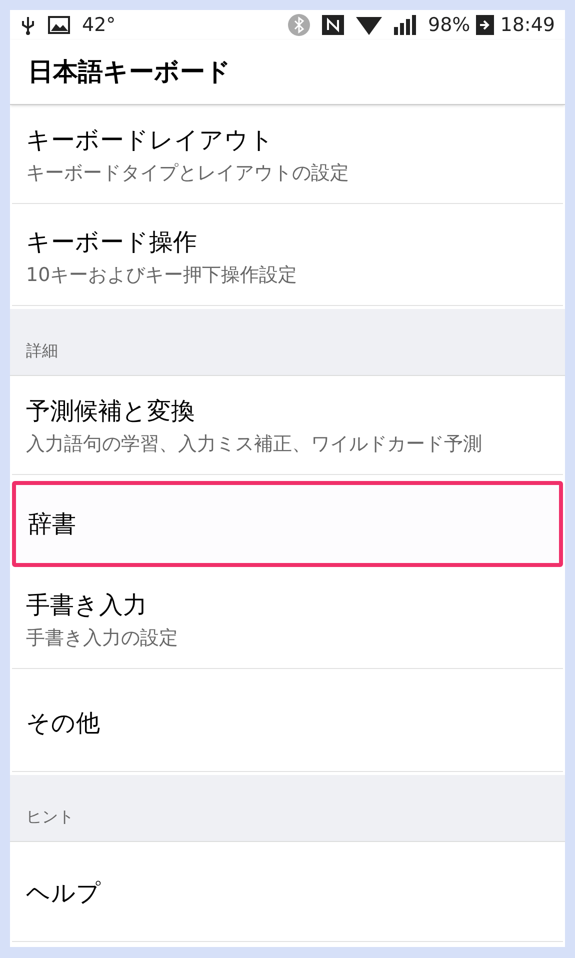 Image resolution: width=575 pixels, height=958 pixels. I want to click on signal-icon, so click(405, 25).